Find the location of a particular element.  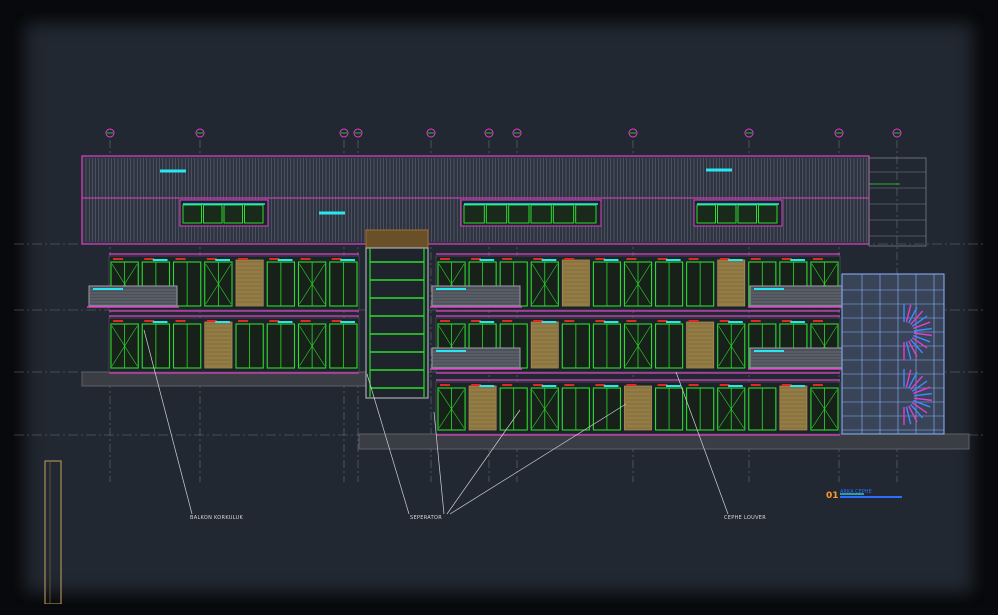

view-title: ARKA CEPHE is located at coordinates (856, 492).